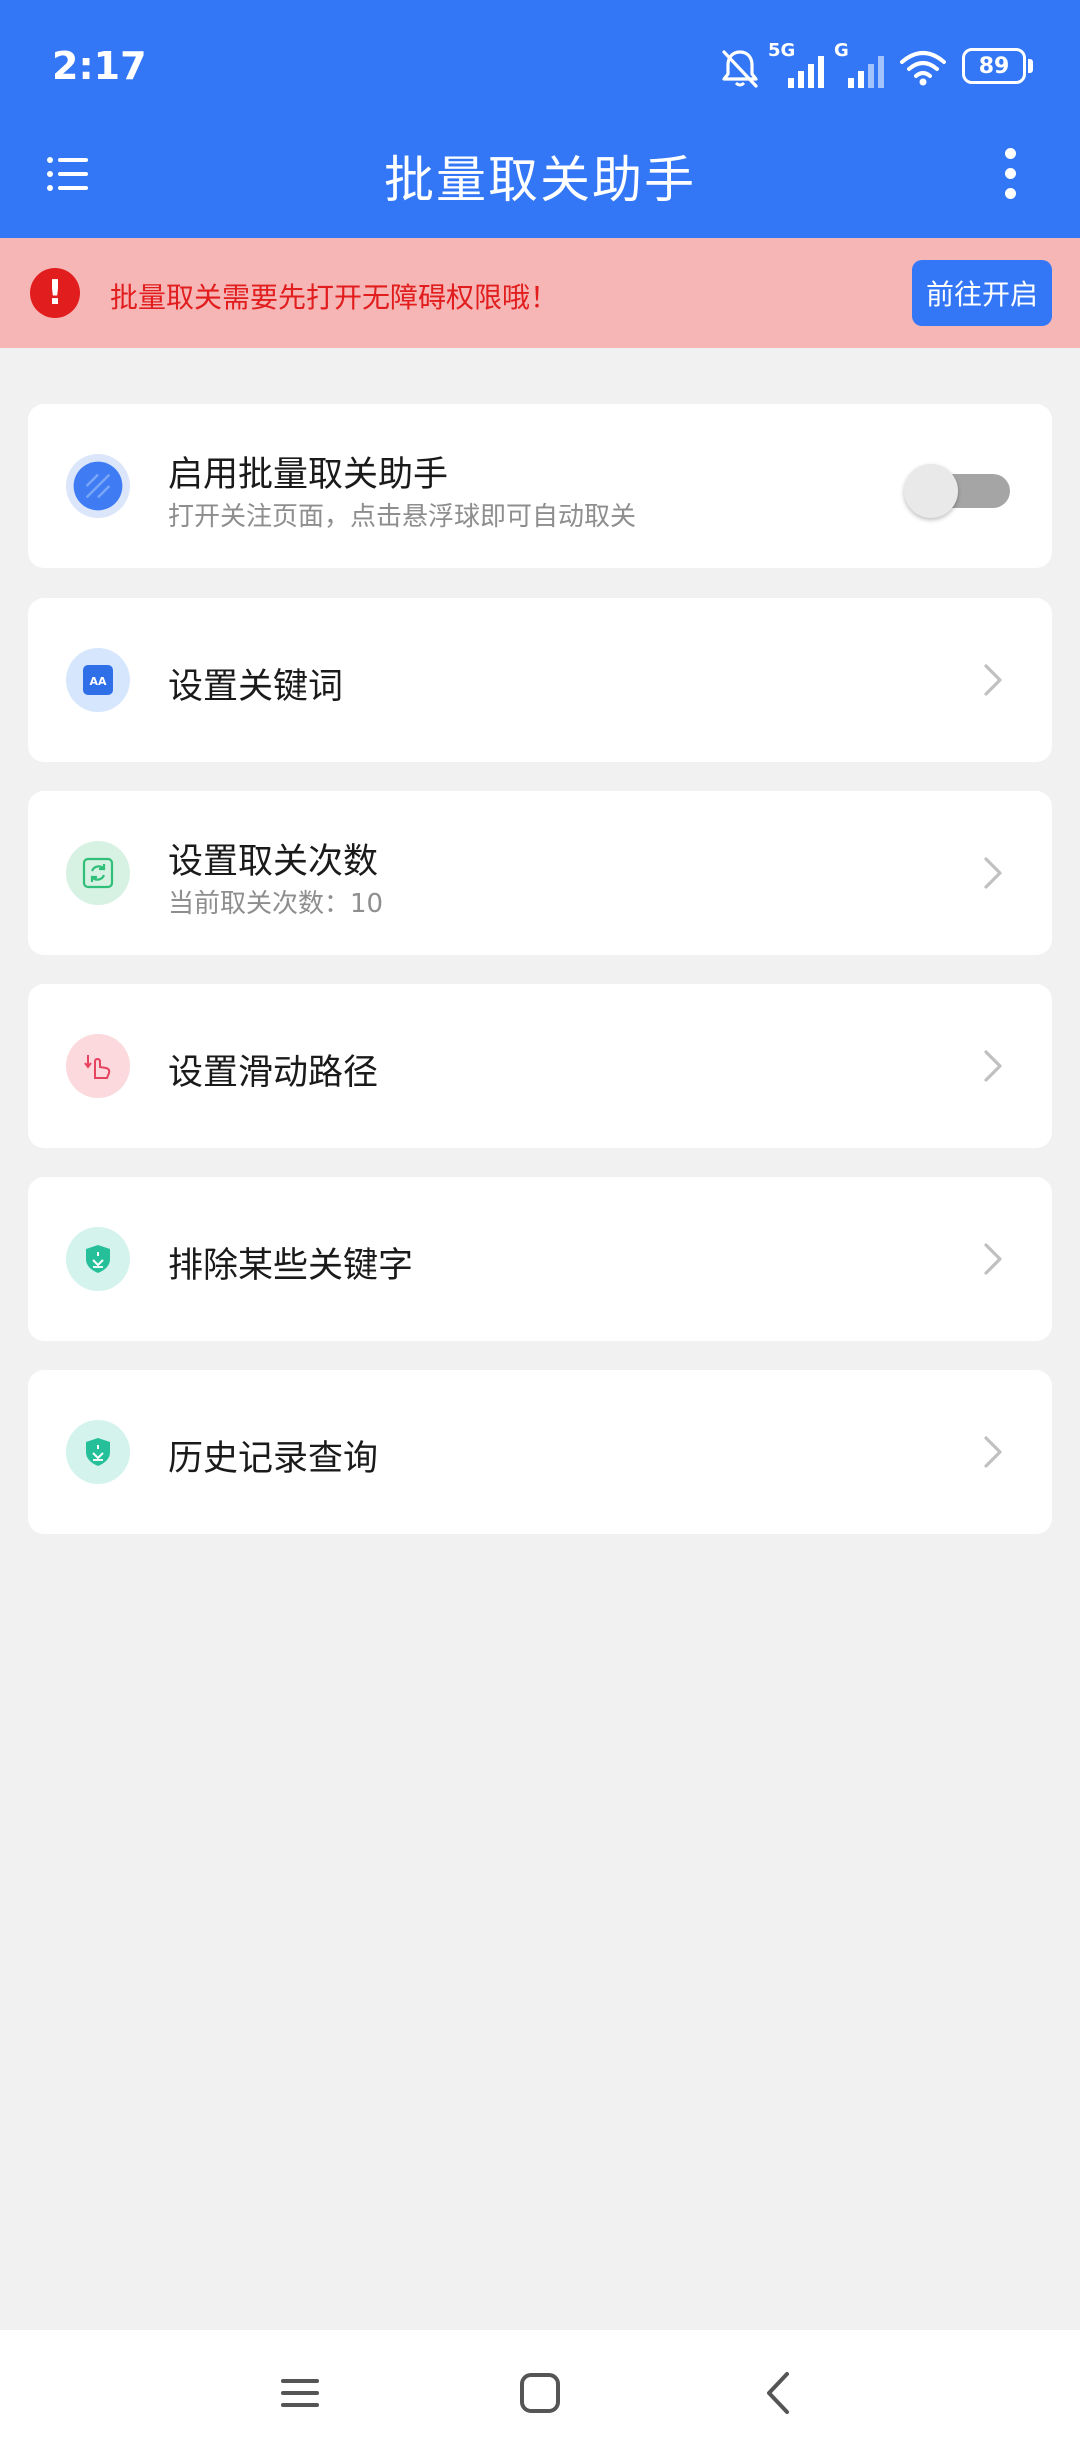  What do you see at coordinates (540, 1452) in the screenshot?
I see `history-query-card: 历史记录查询` at bounding box center [540, 1452].